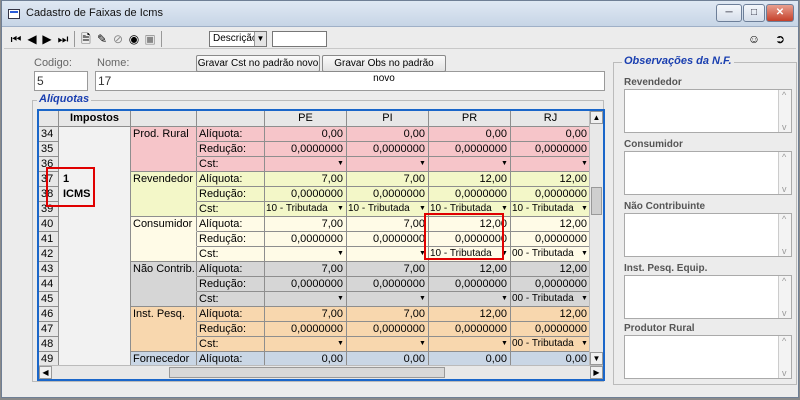  I want to click on user-key-icon: ☺, so click(754, 39).